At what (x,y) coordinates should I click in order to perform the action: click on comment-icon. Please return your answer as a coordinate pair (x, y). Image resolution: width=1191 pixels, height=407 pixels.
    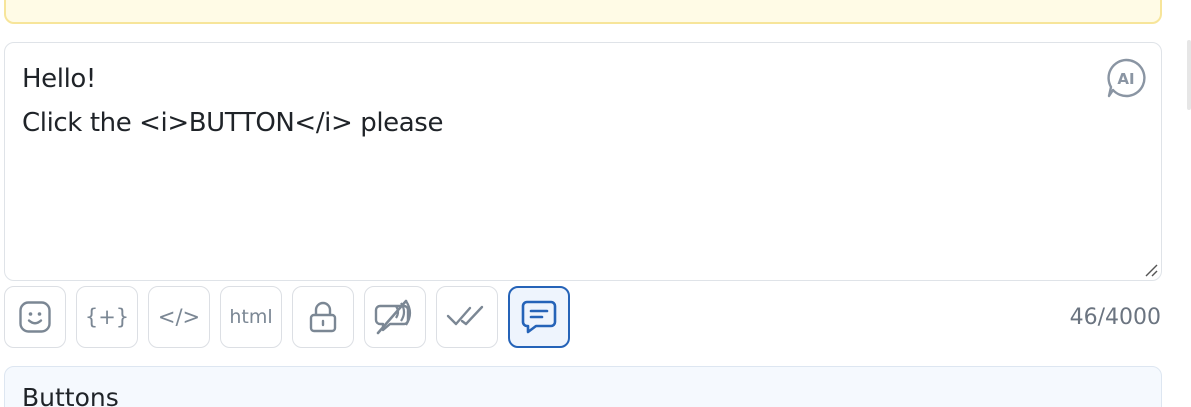
    Looking at the image, I should click on (539, 317).